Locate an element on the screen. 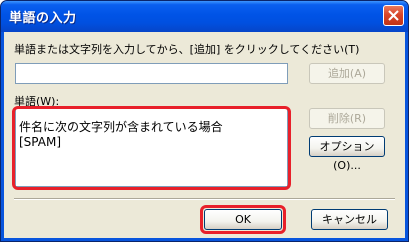  add-button: 追加(A) is located at coordinates (347, 73).